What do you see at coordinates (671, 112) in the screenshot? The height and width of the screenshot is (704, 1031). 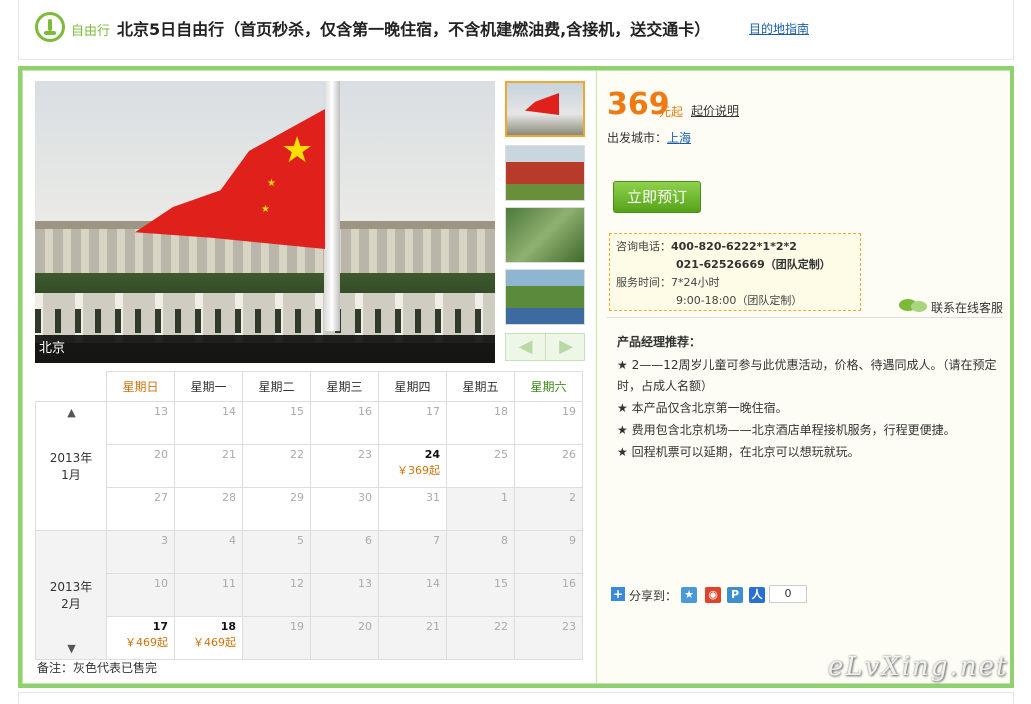 I see `price-unit: 元起` at bounding box center [671, 112].